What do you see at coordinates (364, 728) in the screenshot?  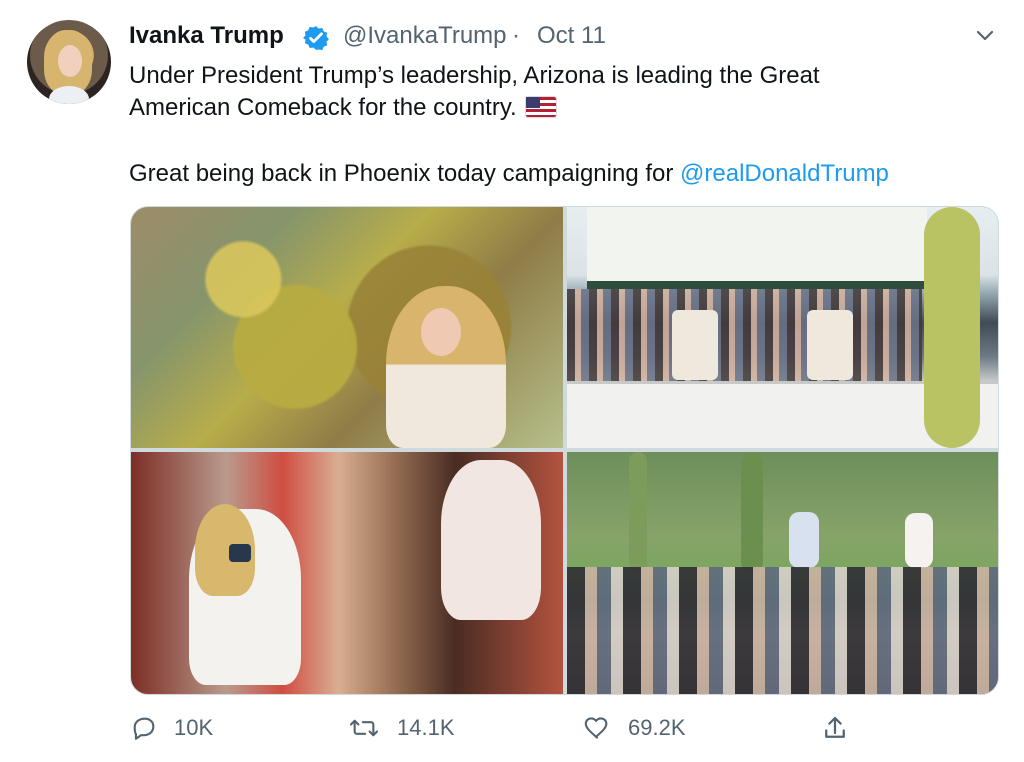 I see `retweet-icon` at bounding box center [364, 728].